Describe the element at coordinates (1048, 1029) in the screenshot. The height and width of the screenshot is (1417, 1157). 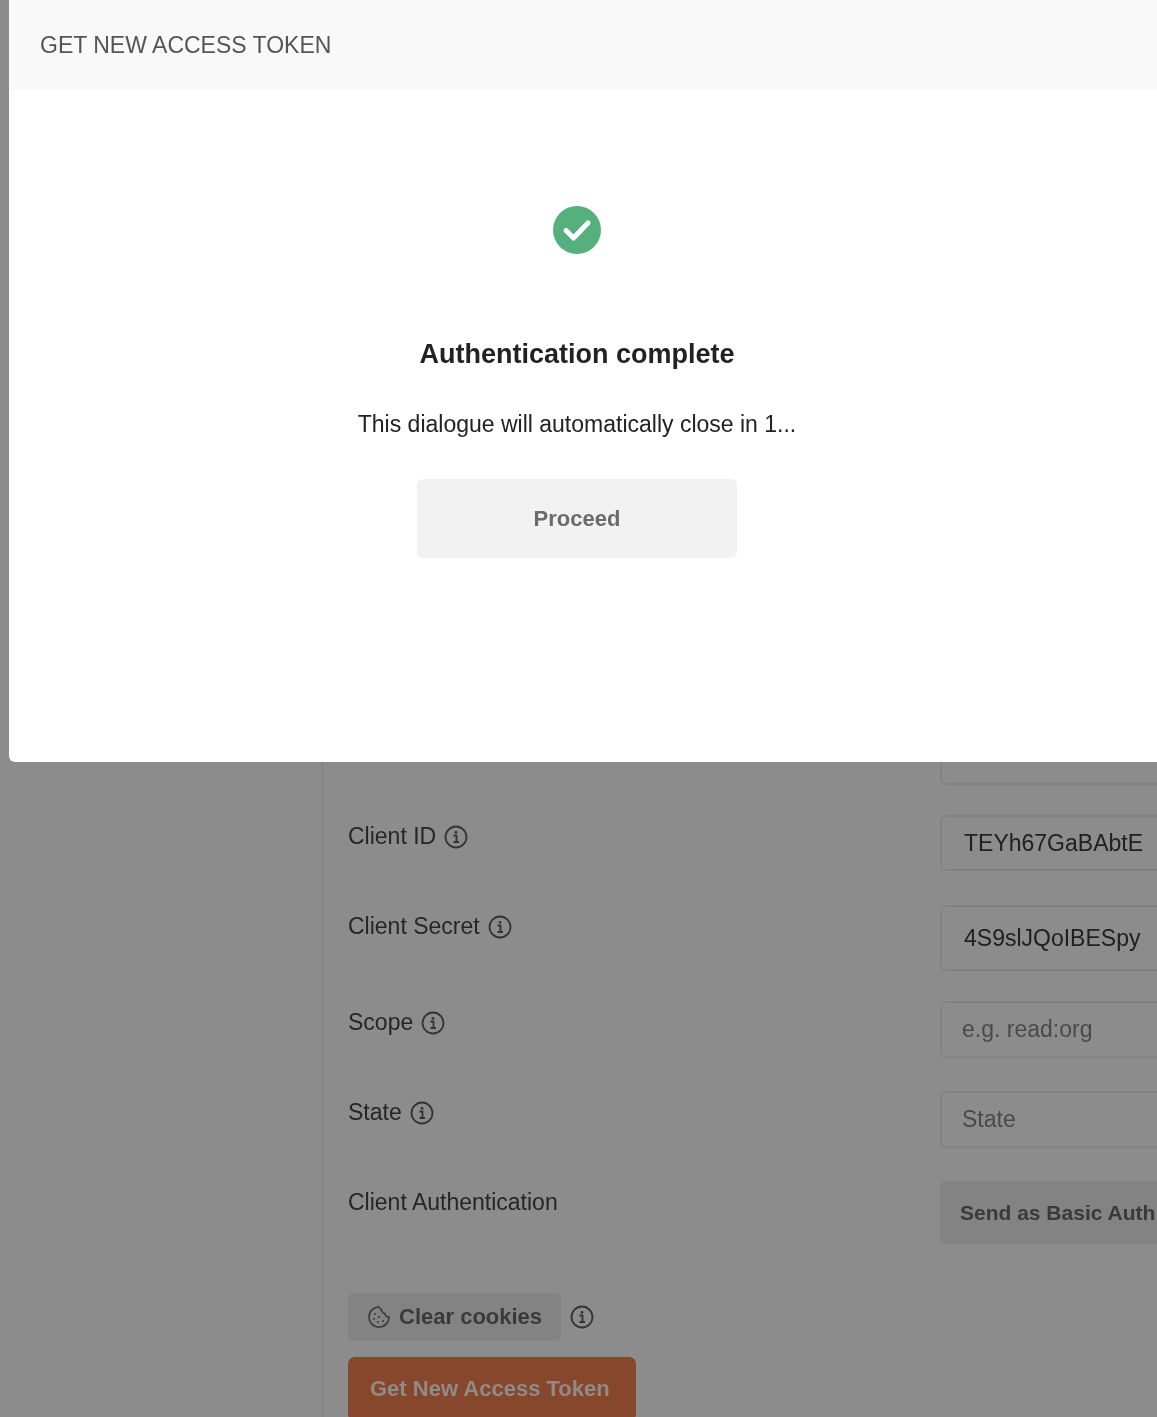
I see `input-field: e.g. read:org` at that location.